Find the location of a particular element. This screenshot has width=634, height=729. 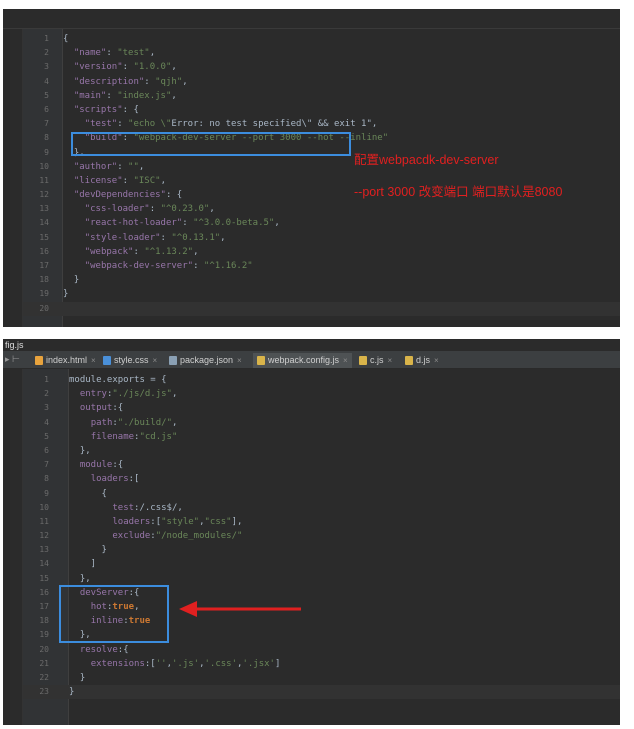

code-line: 23} is located at coordinates (321, 692).